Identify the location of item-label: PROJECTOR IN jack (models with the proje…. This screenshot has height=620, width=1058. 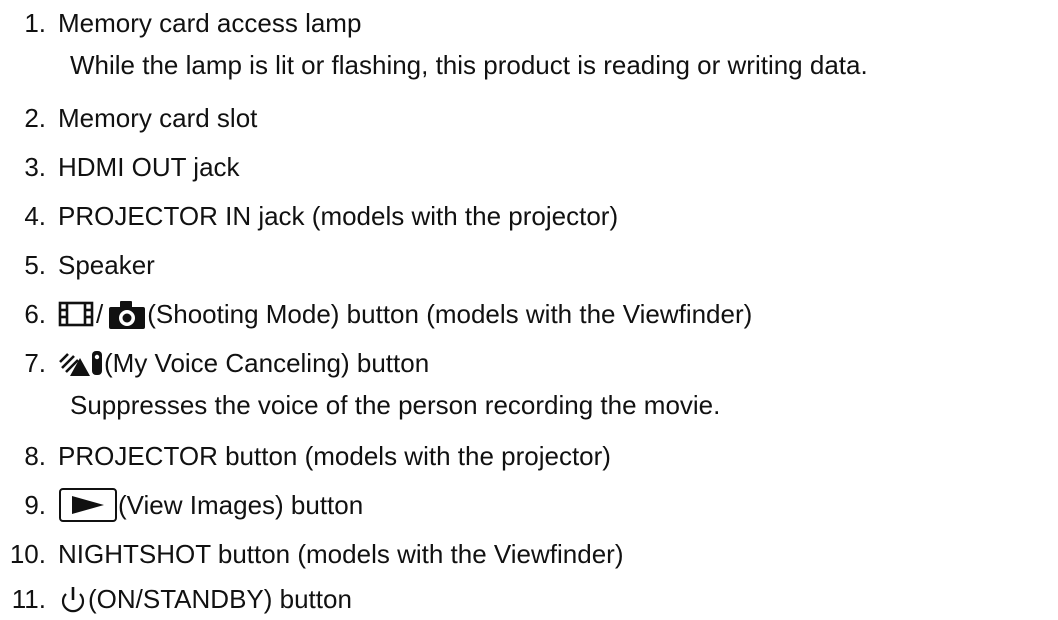
(338, 216).